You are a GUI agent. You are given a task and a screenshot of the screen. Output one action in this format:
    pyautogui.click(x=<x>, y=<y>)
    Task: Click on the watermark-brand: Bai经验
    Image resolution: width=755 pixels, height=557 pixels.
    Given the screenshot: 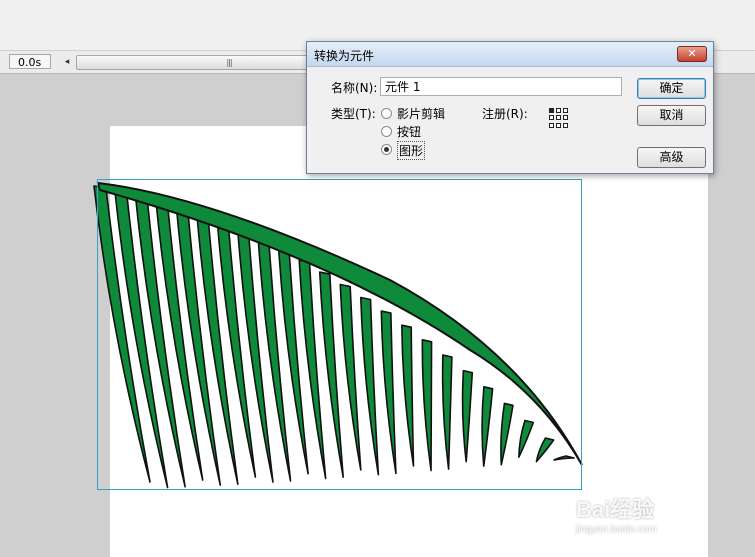 What is the action you would take?
    pyautogui.click(x=615, y=509)
    